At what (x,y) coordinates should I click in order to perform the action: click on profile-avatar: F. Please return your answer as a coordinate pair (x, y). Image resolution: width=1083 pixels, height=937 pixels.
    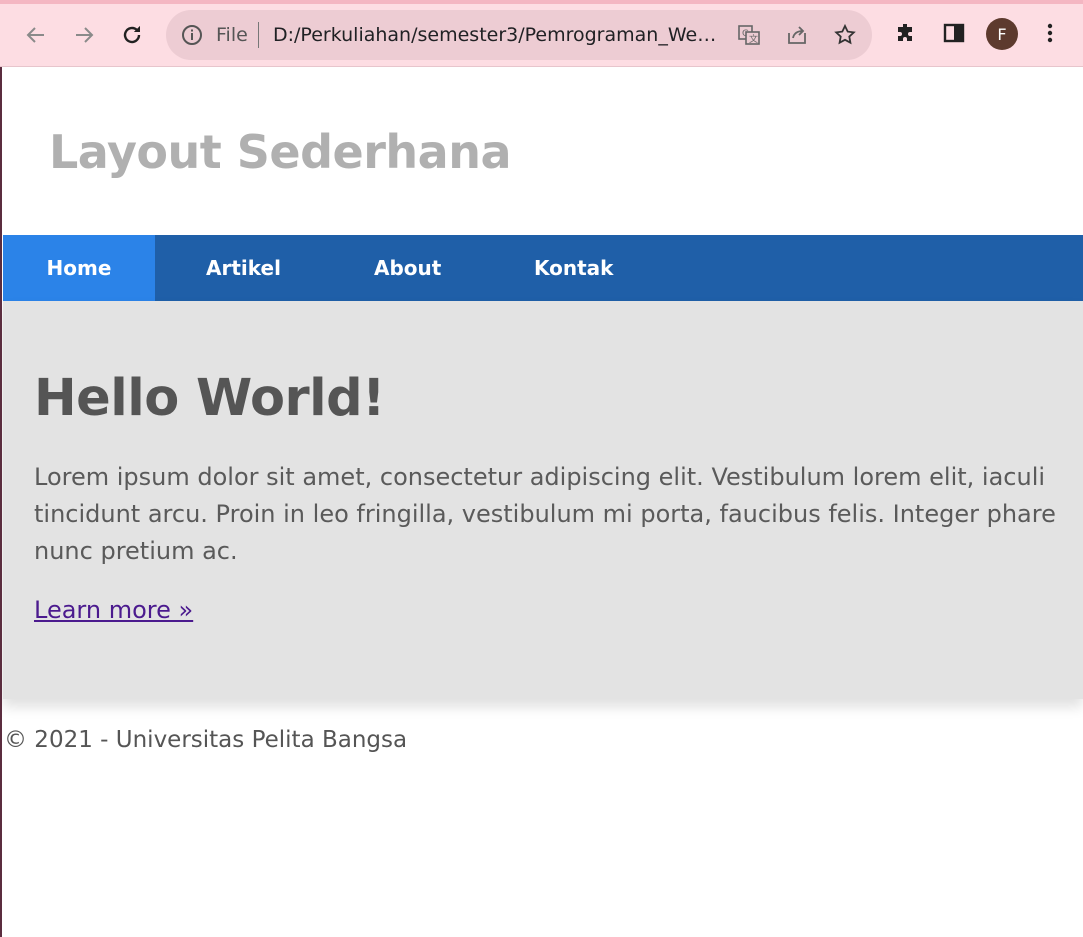
    Looking at the image, I should click on (1002, 34).